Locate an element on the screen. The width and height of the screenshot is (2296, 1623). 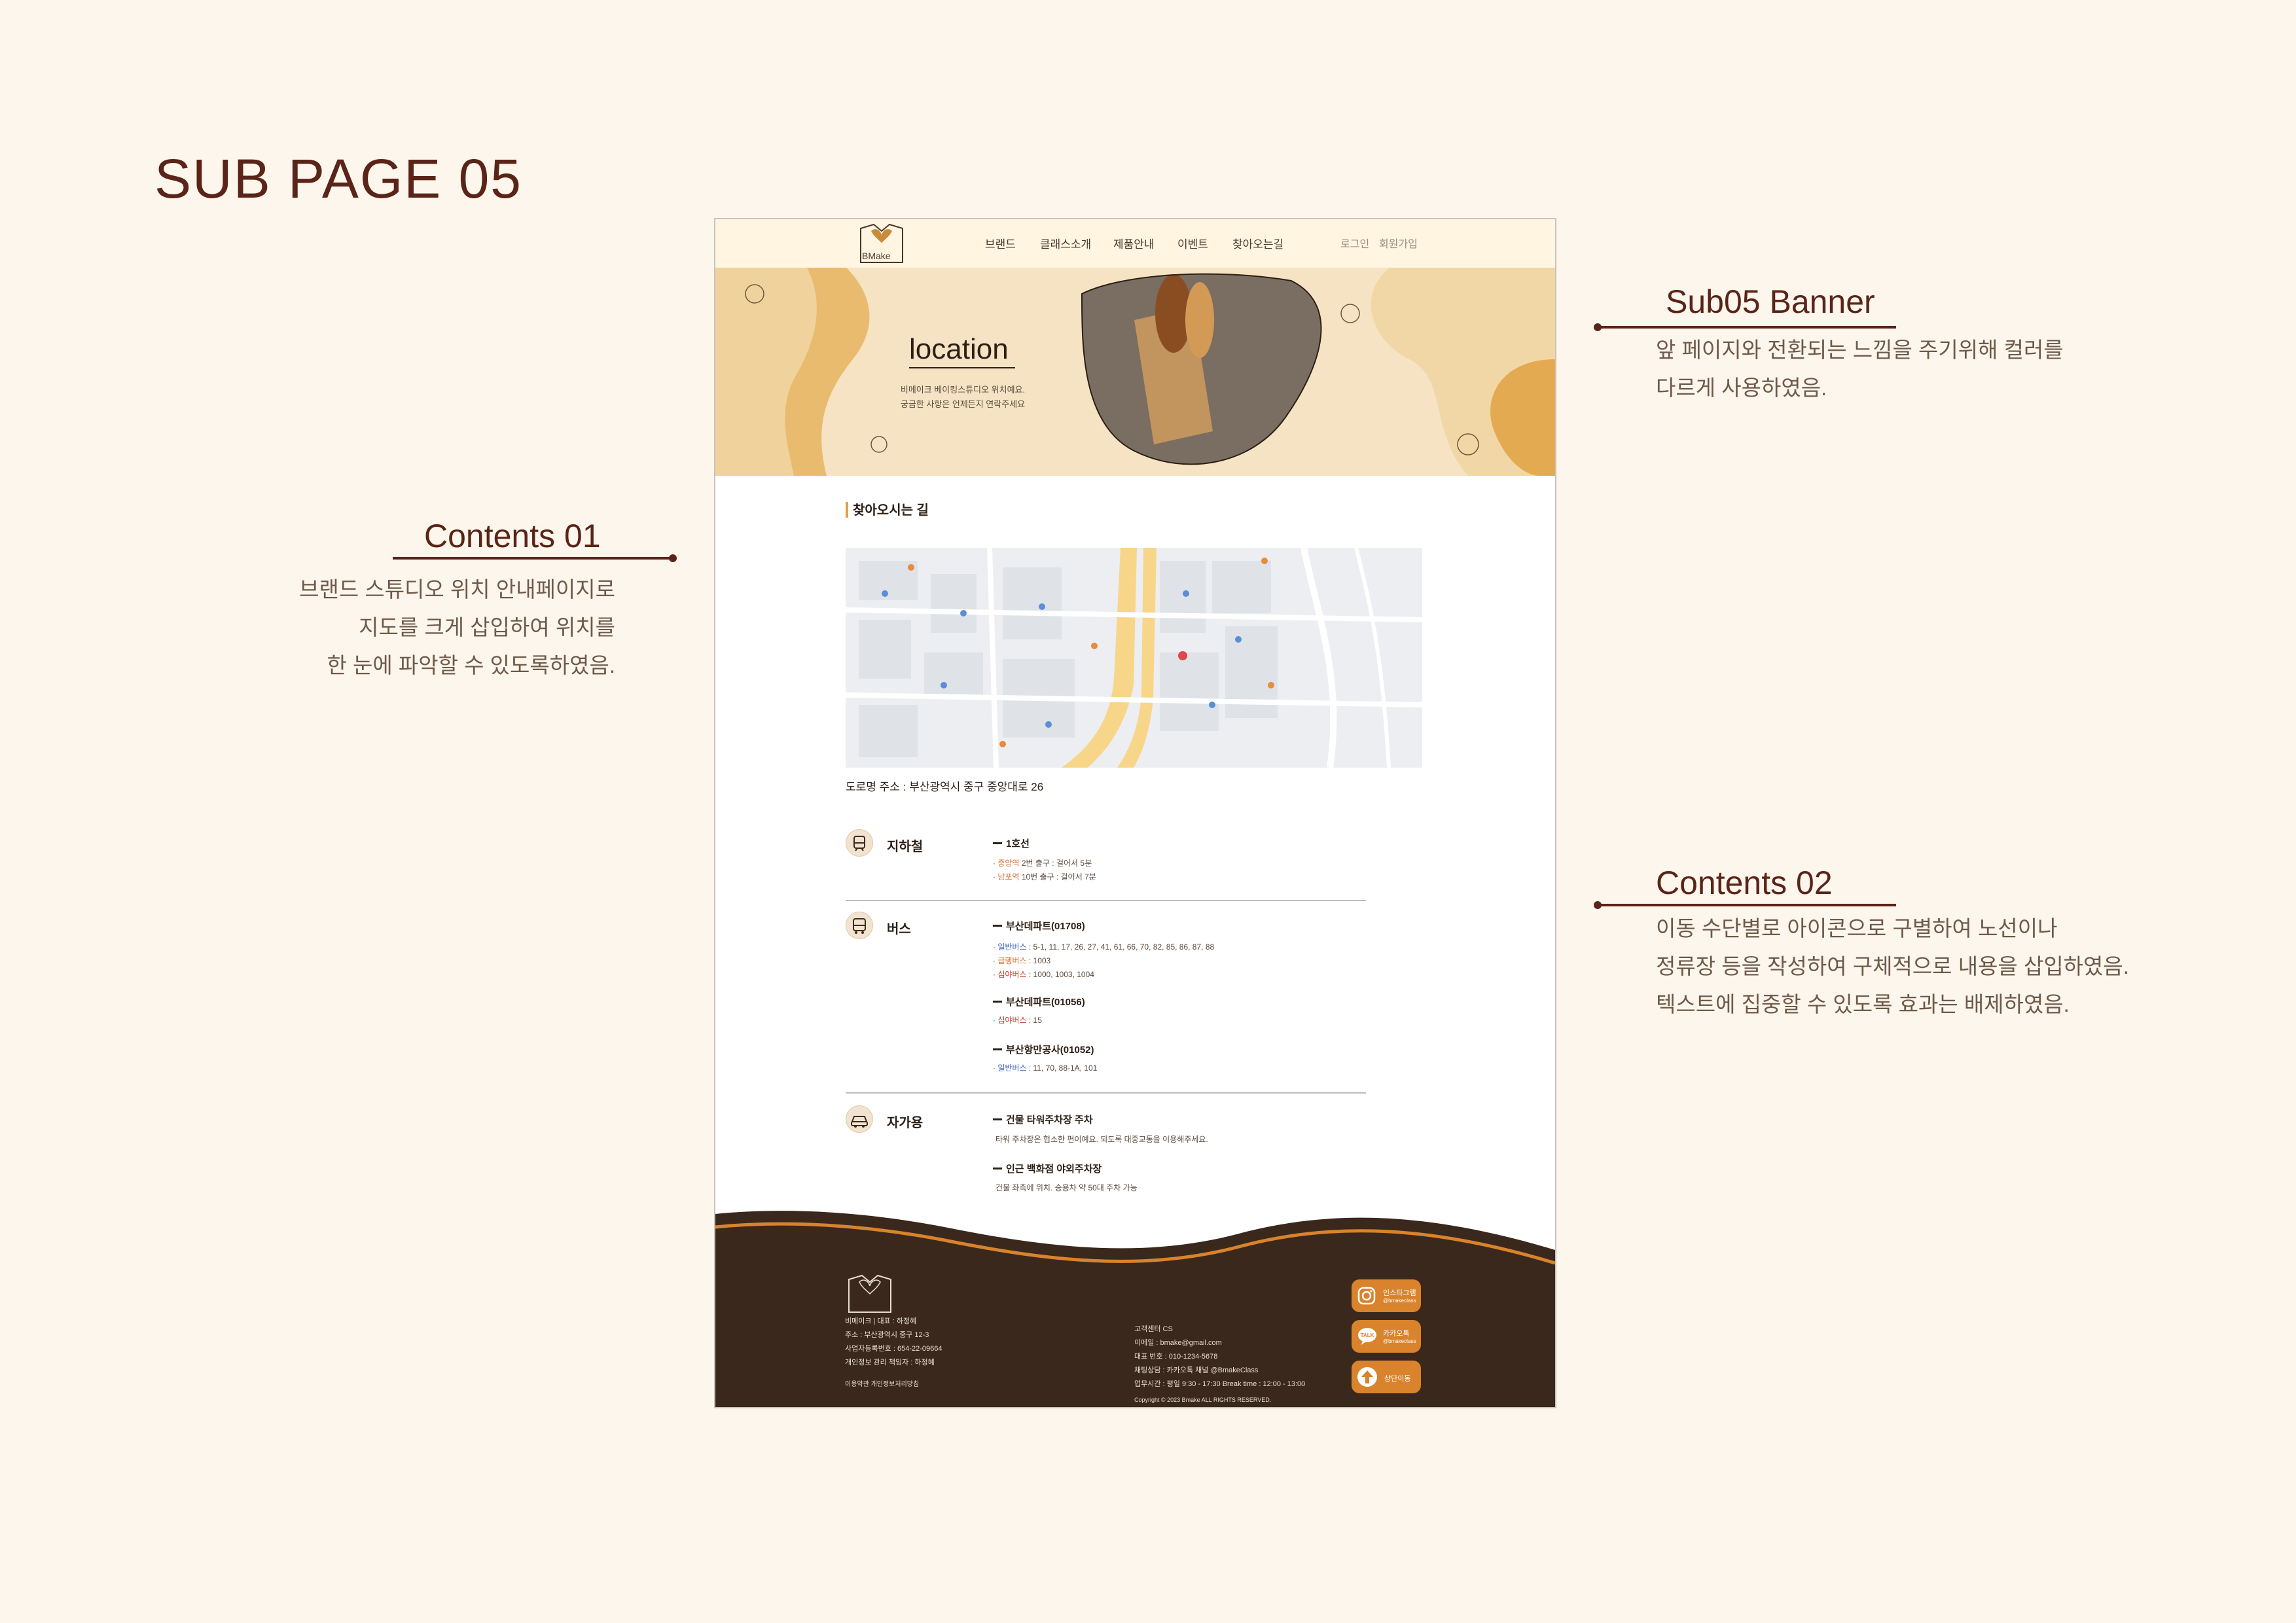
bus-numbers: : 1000, 1003, 1004 is located at coordinates (1060, 974).